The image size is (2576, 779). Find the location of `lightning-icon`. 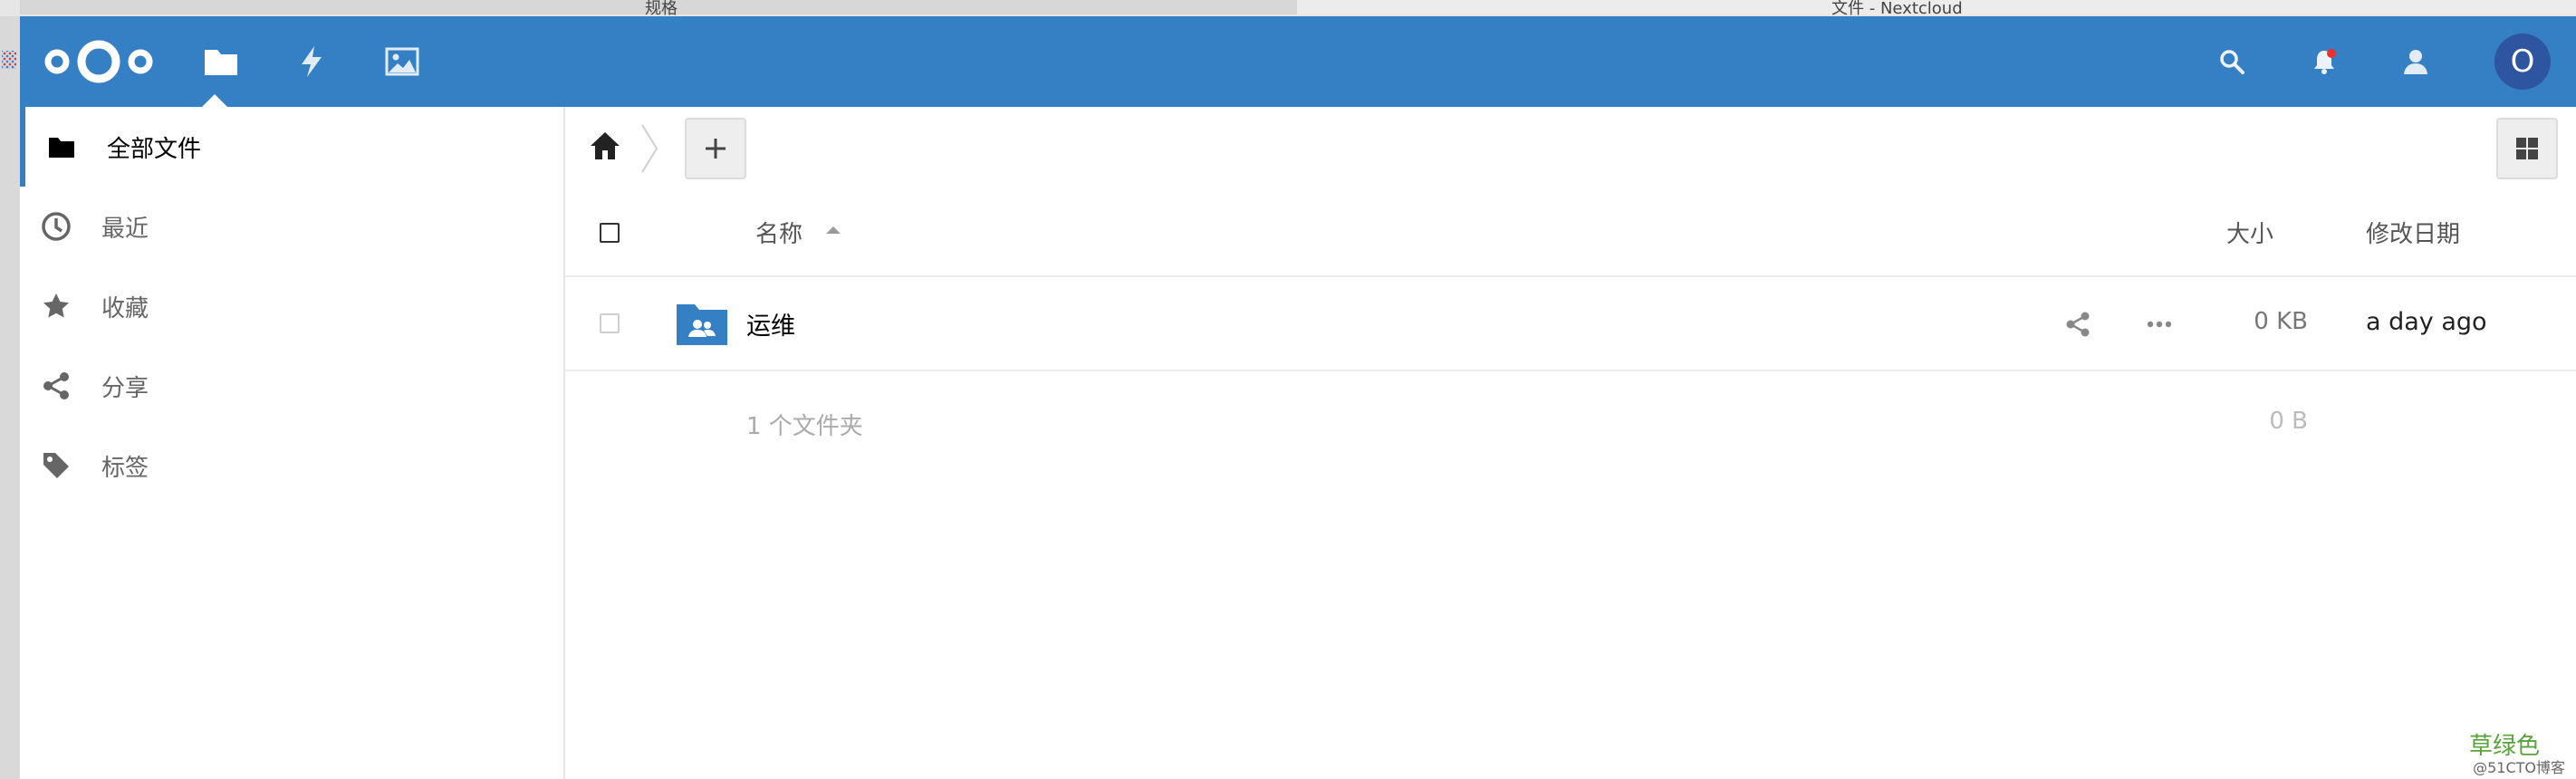

lightning-icon is located at coordinates (311, 61).